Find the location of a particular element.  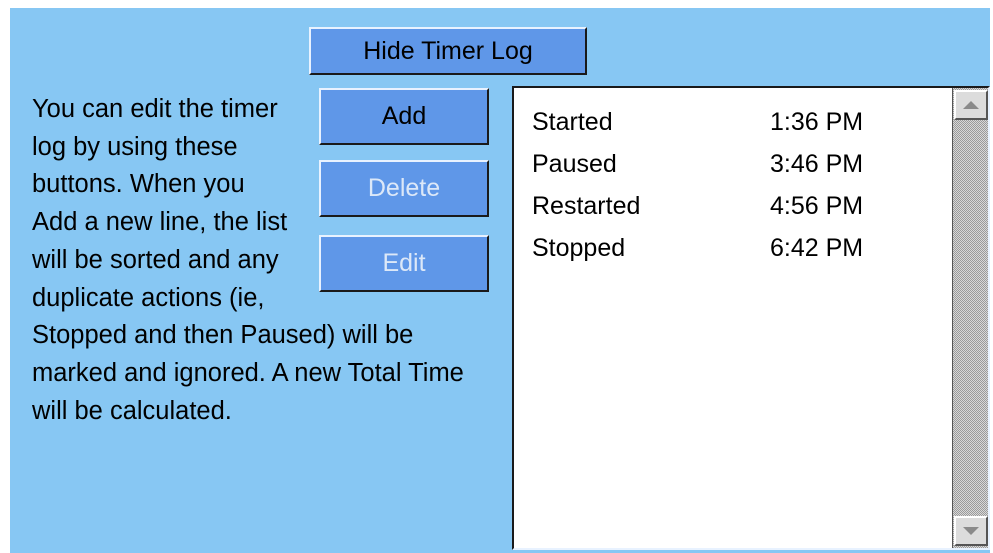

log-time: 3:46 PM is located at coordinates (817, 164).